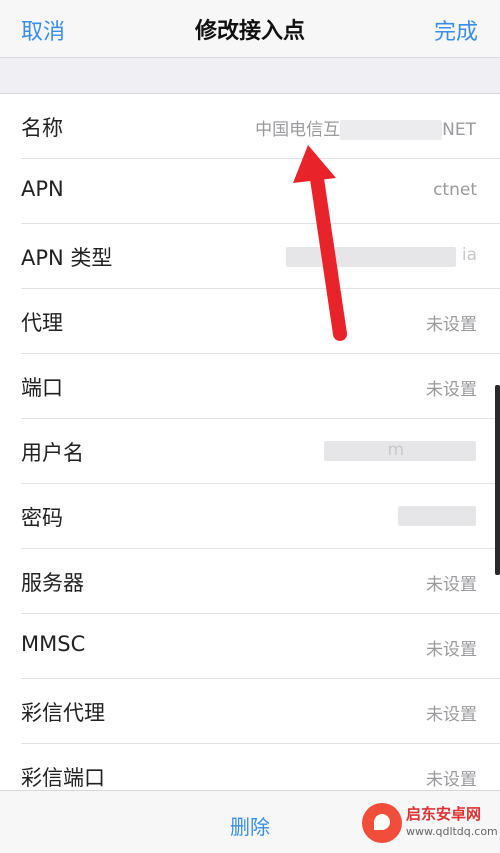 This screenshot has height=853, width=500. Describe the element at coordinates (451, 322) in the screenshot. I see `proxy-value: 未设置` at that location.